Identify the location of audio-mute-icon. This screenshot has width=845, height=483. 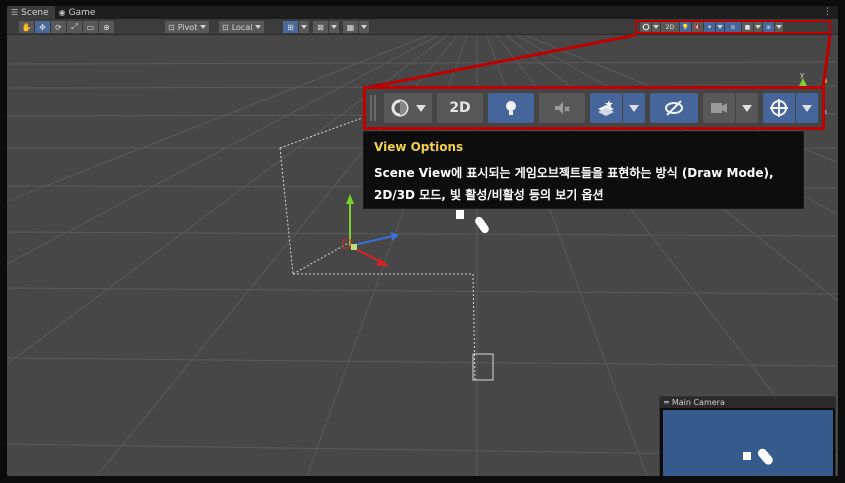
(562, 108).